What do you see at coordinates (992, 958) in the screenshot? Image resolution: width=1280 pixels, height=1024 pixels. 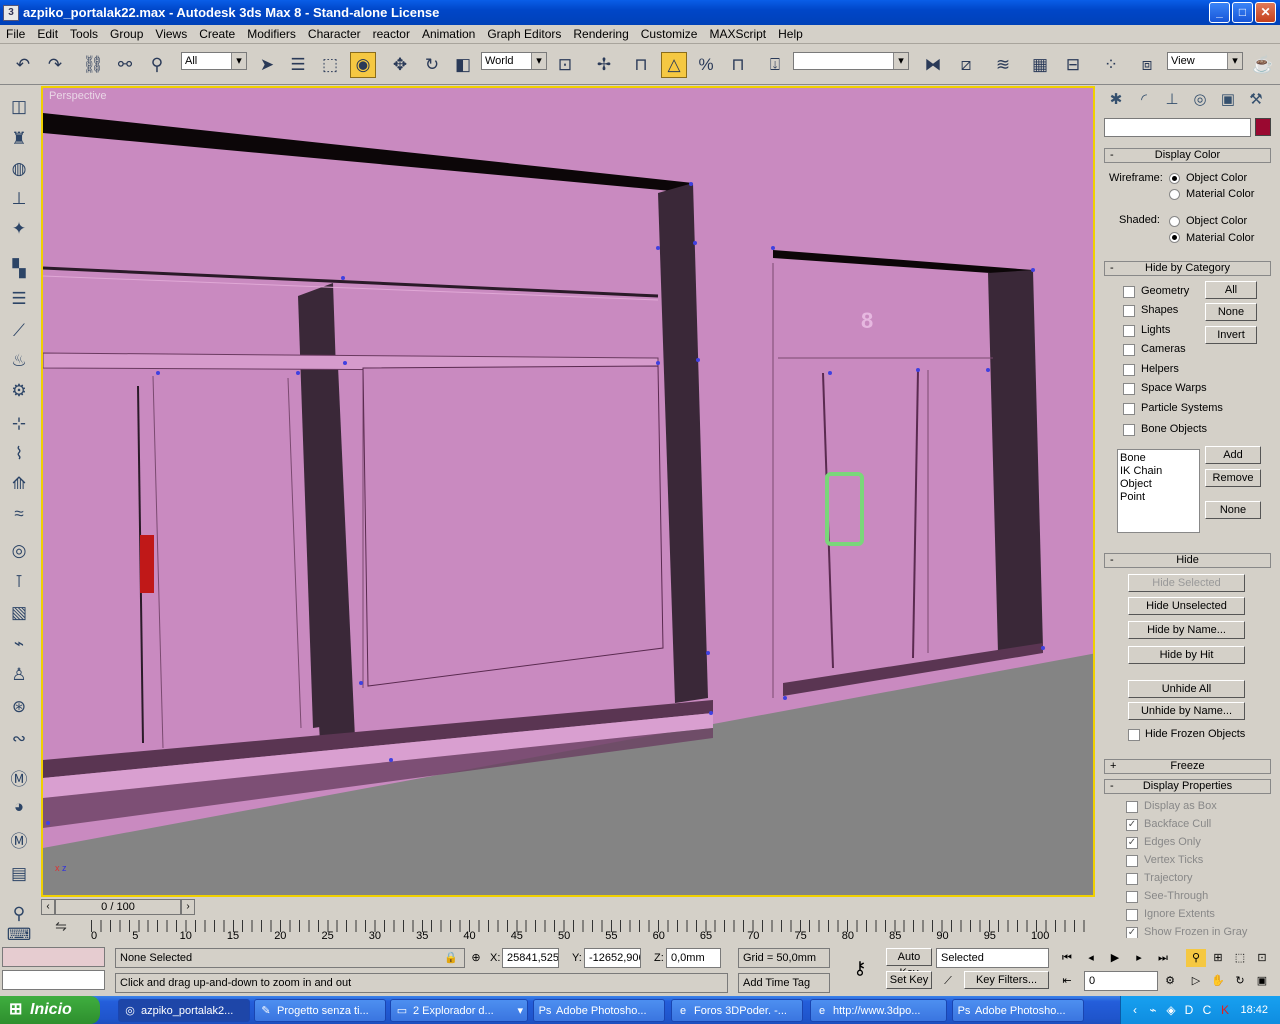 I see `key-mode-dropdown: Selected` at bounding box center [992, 958].